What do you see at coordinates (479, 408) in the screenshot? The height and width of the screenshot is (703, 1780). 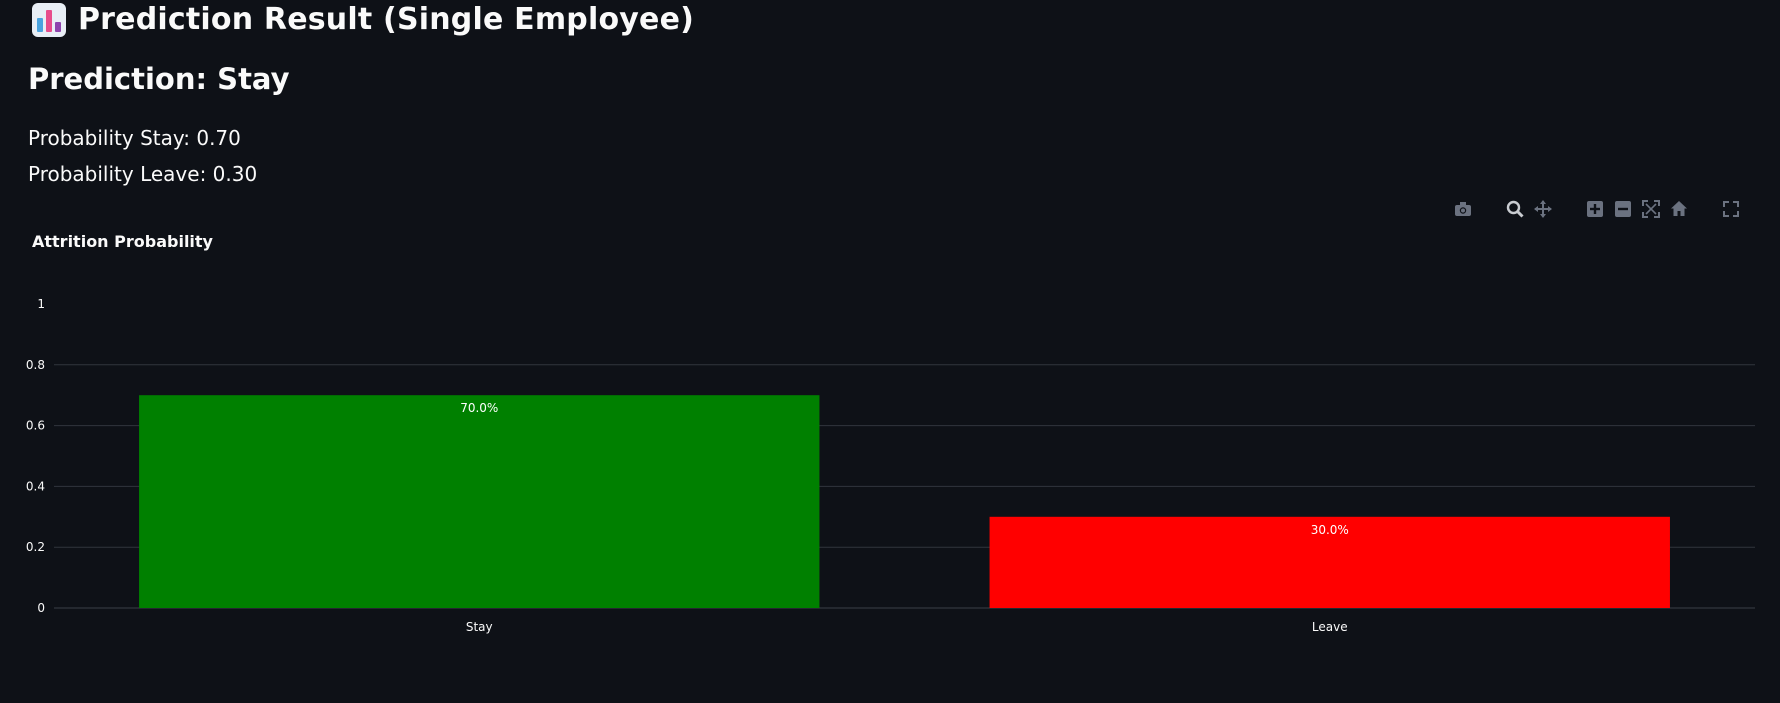 I see `data-label: 70.0%` at bounding box center [479, 408].